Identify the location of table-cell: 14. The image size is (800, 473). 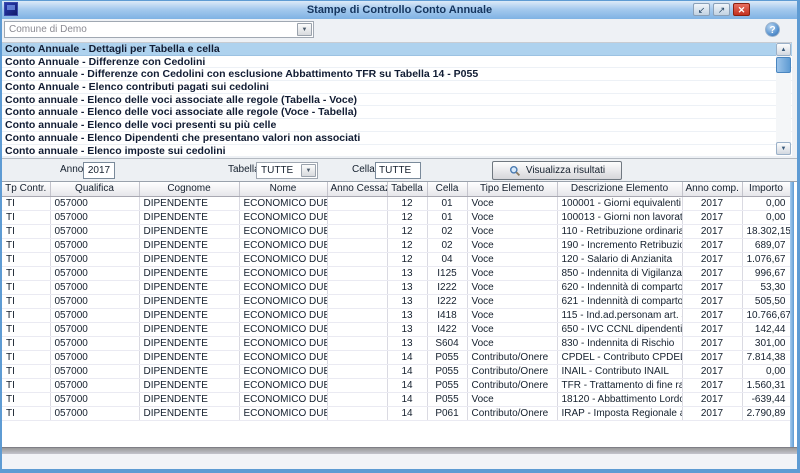
(407, 399).